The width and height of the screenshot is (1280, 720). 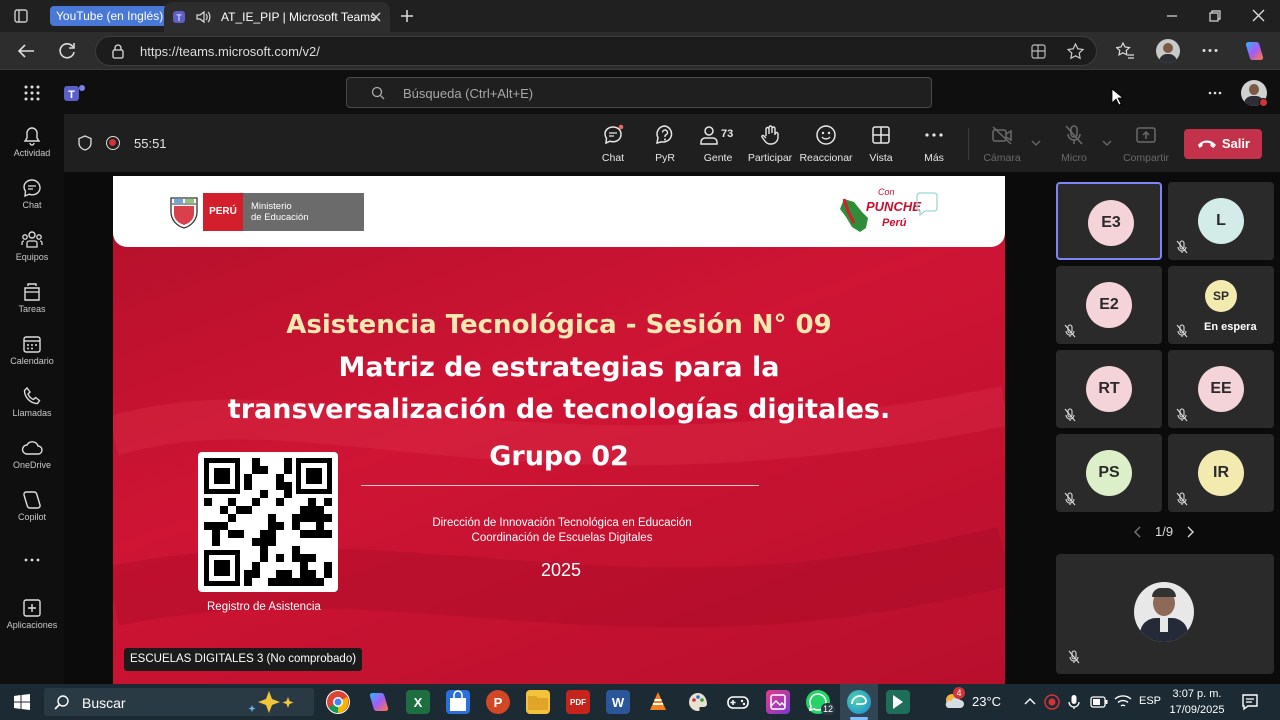 What do you see at coordinates (1230, 327) in the screenshot?
I see `participant-status: En espera` at bounding box center [1230, 327].